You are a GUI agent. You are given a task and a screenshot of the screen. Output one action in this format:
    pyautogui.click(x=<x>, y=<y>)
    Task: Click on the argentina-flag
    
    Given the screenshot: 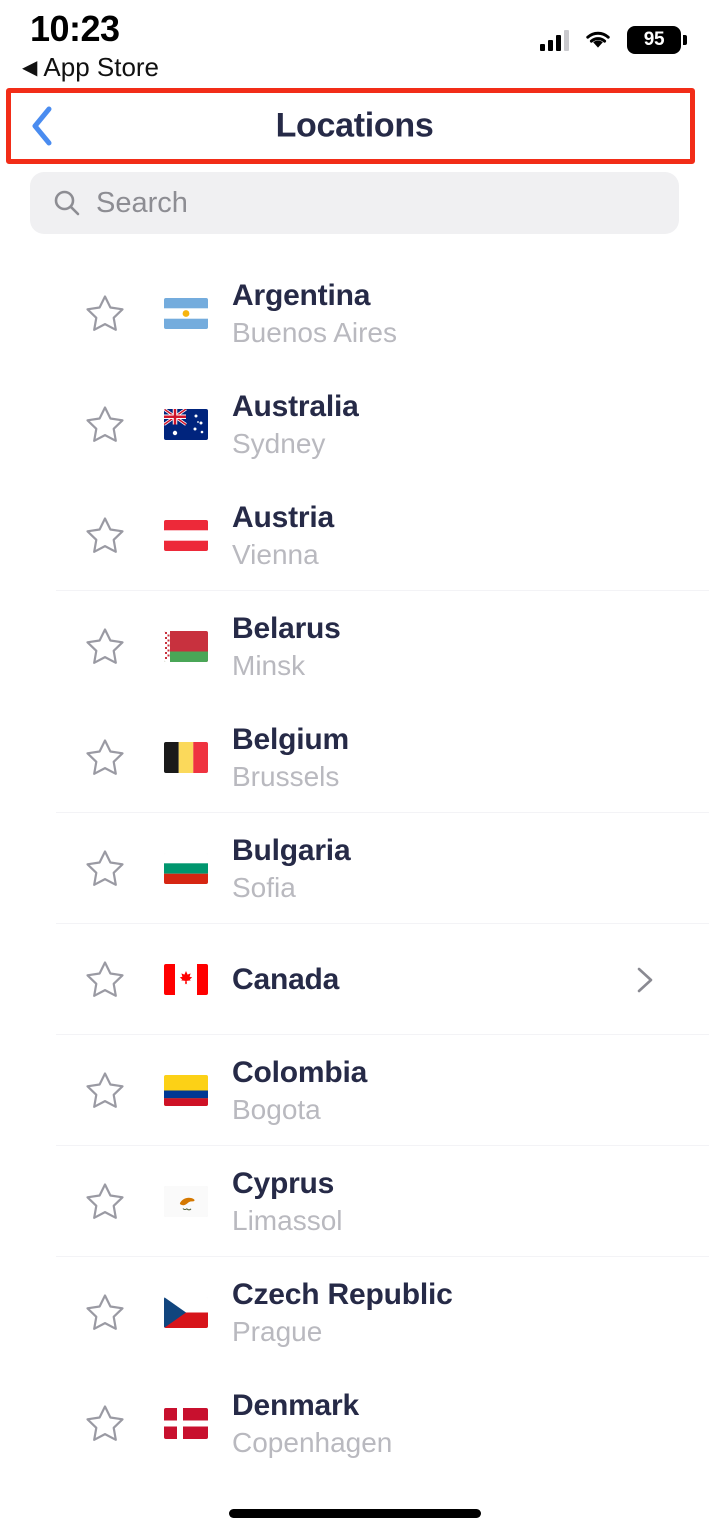 What is the action you would take?
    pyautogui.click(x=186, y=313)
    